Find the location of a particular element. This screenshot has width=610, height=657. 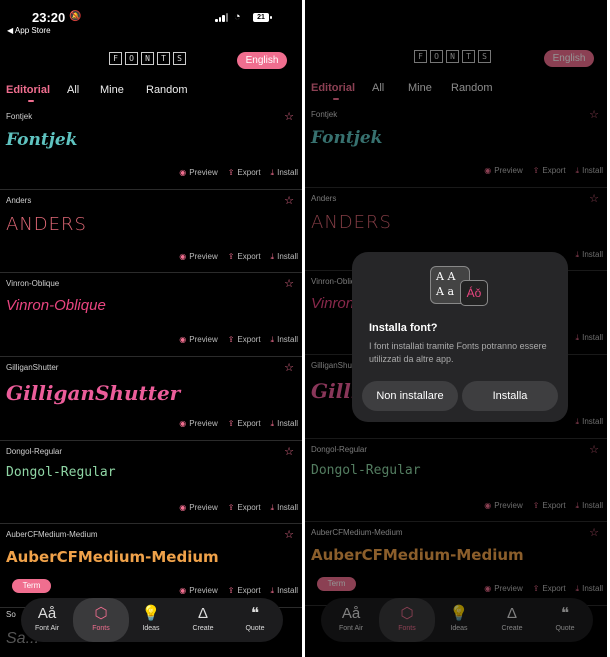

font-sample: Fontjek is located at coordinates (42, 140).